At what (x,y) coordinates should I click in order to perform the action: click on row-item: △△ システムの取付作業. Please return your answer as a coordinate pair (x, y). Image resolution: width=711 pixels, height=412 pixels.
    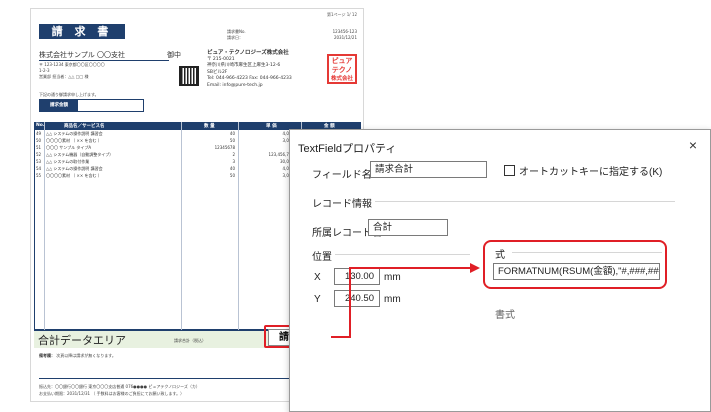
    Looking at the image, I should click on (68, 161).